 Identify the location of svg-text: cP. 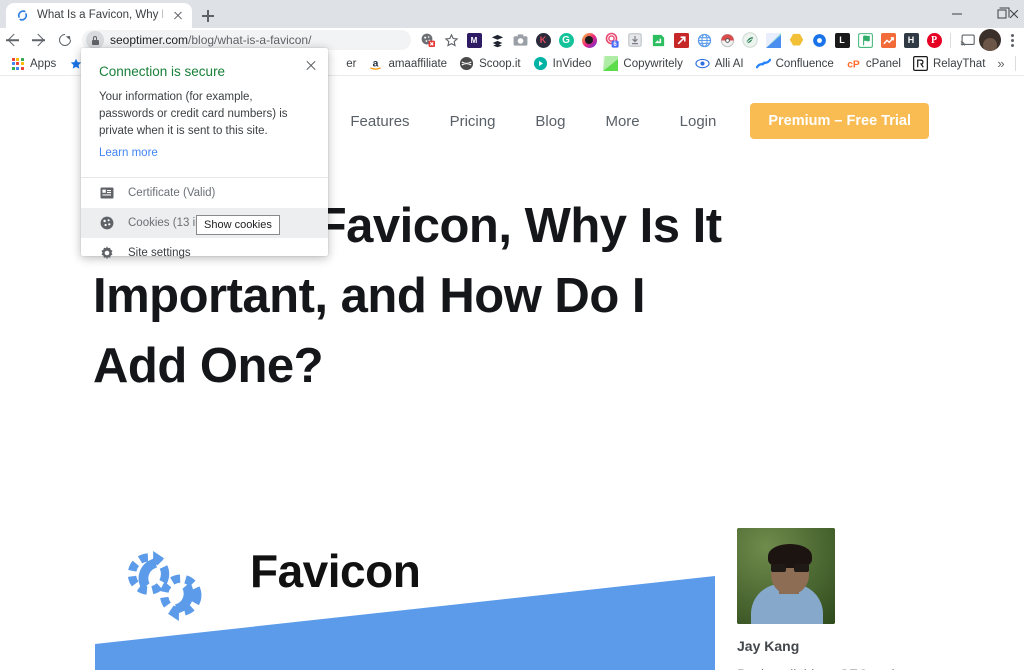
(853, 64).